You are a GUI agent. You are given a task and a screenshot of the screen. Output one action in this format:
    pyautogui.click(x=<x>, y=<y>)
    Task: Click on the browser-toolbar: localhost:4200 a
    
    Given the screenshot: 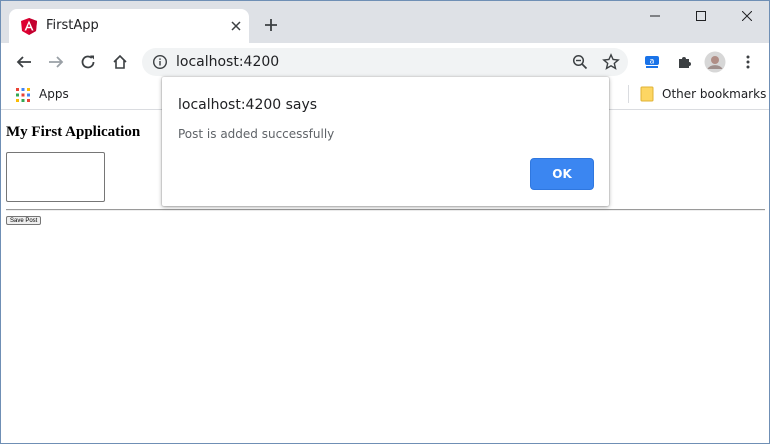 What is the action you would take?
    pyautogui.click(x=385, y=62)
    